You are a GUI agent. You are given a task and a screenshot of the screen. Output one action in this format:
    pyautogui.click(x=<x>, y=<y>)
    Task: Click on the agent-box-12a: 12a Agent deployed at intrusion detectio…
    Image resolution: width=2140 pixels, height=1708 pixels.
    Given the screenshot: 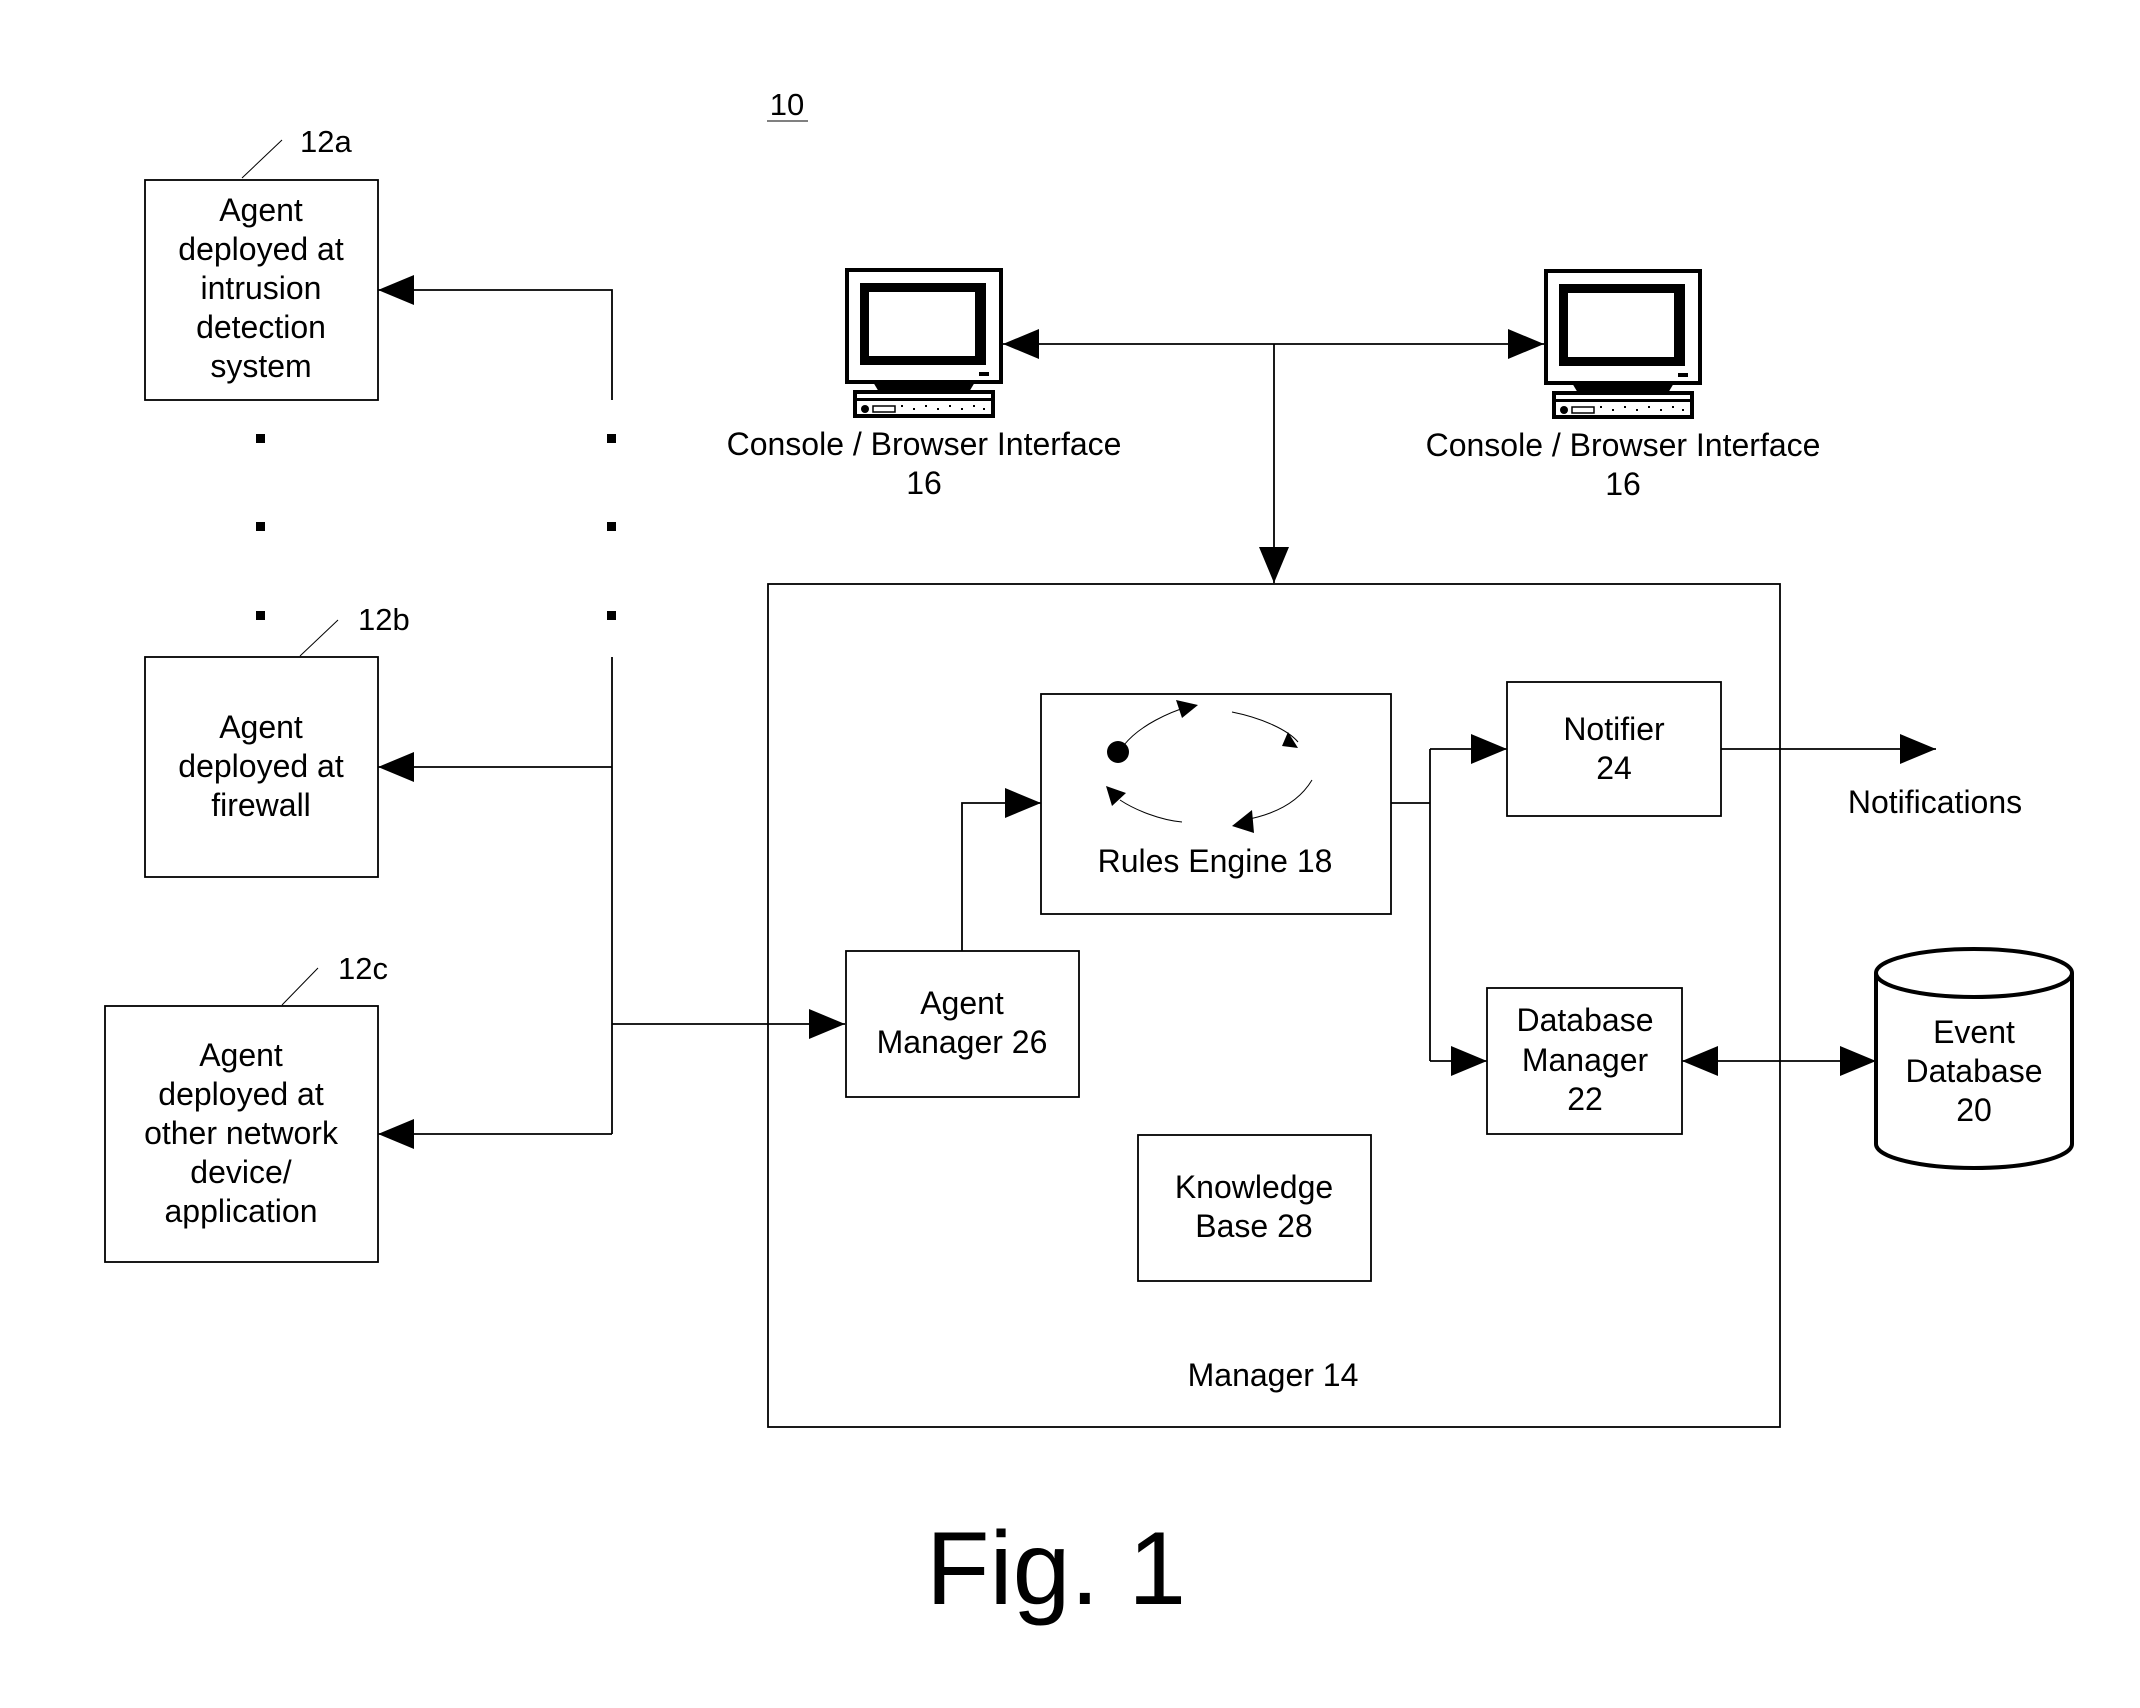 What is the action you would take?
    pyautogui.click(x=261, y=262)
    